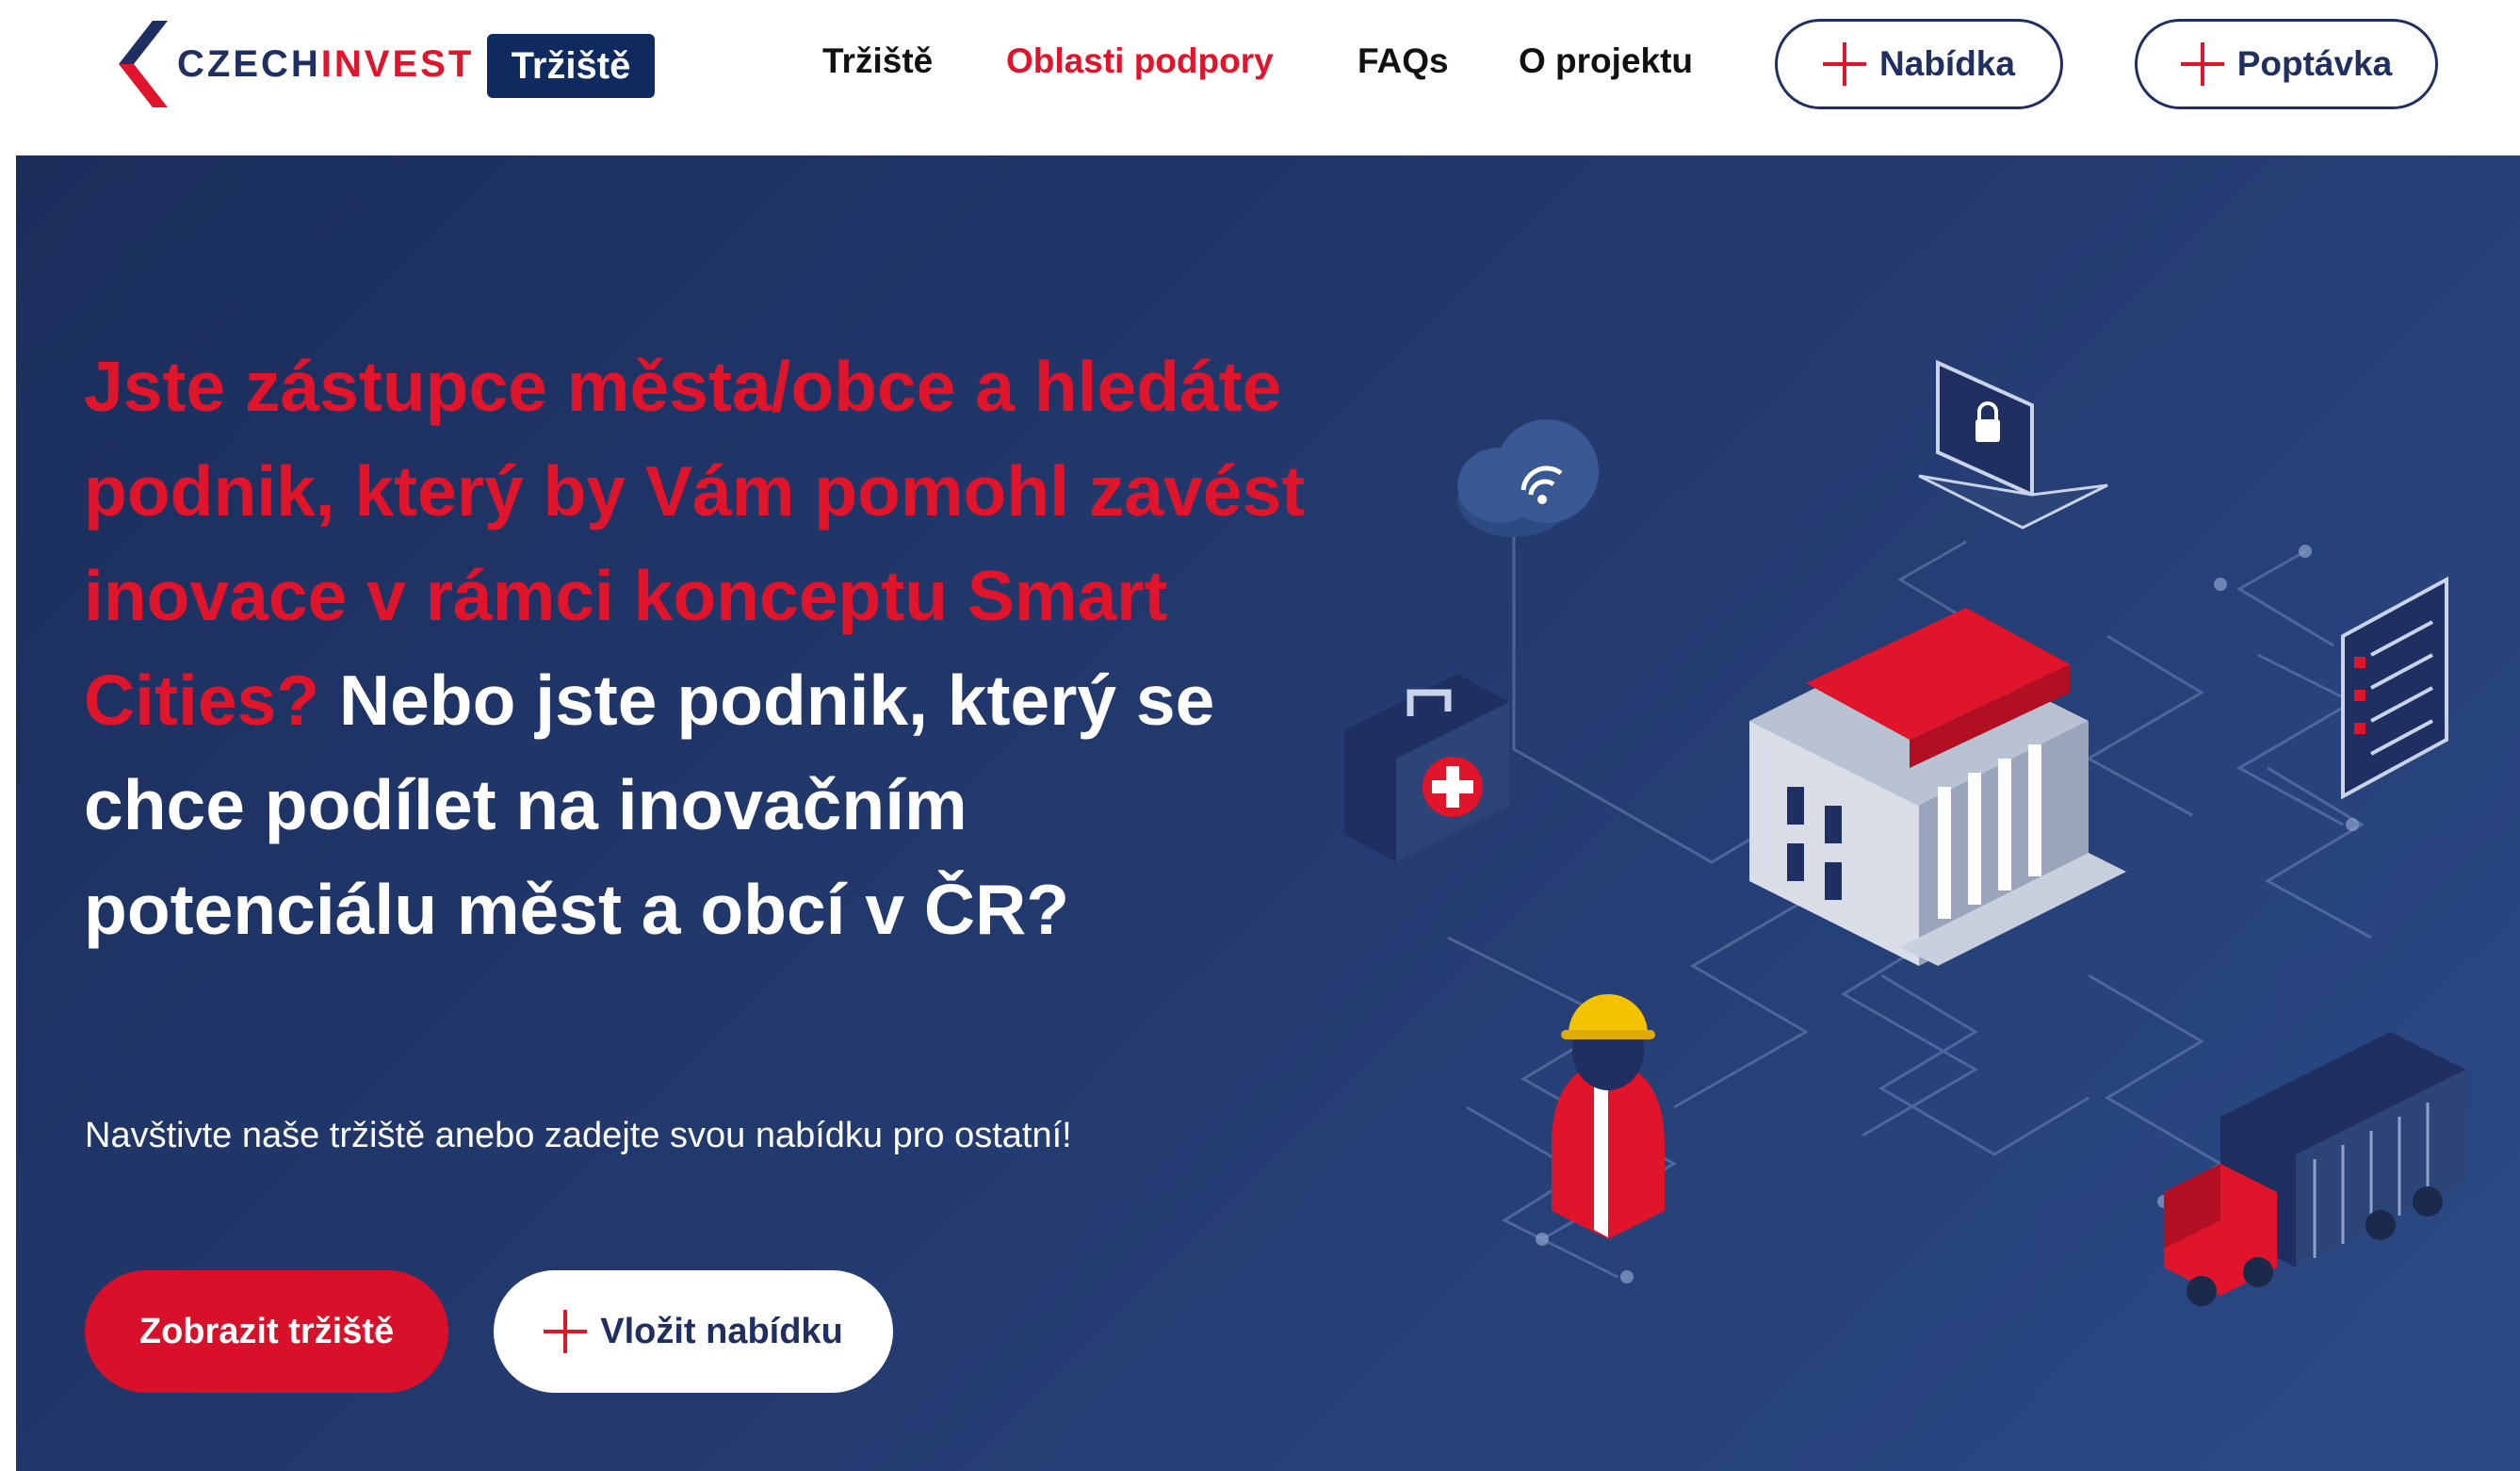 Image resolution: width=2520 pixels, height=1471 pixels. I want to click on show-marketplace-button: Zobrazit tržiště, so click(266, 1331).